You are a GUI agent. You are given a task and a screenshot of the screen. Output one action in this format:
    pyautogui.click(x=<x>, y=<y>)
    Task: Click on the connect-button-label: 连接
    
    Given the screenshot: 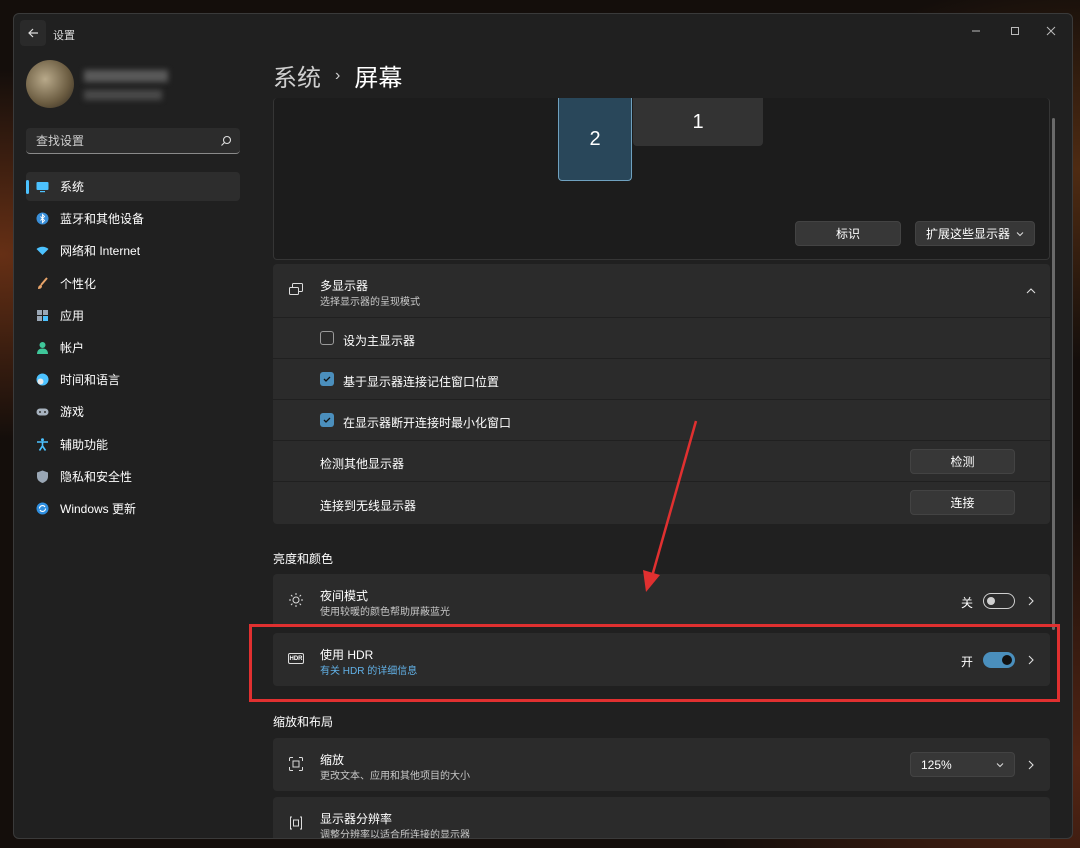 What is the action you would take?
    pyautogui.click(x=962, y=503)
    